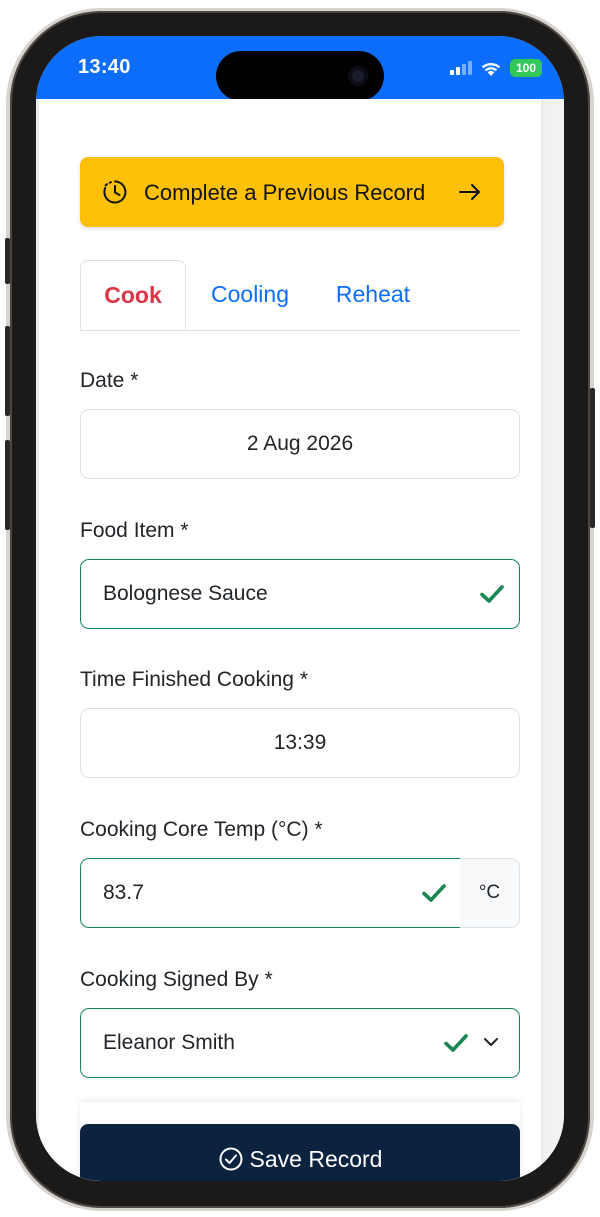 This screenshot has width=600, height=1217. What do you see at coordinates (7, 261) in the screenshot?
I see `action-button` at bounding box center [7, 261].